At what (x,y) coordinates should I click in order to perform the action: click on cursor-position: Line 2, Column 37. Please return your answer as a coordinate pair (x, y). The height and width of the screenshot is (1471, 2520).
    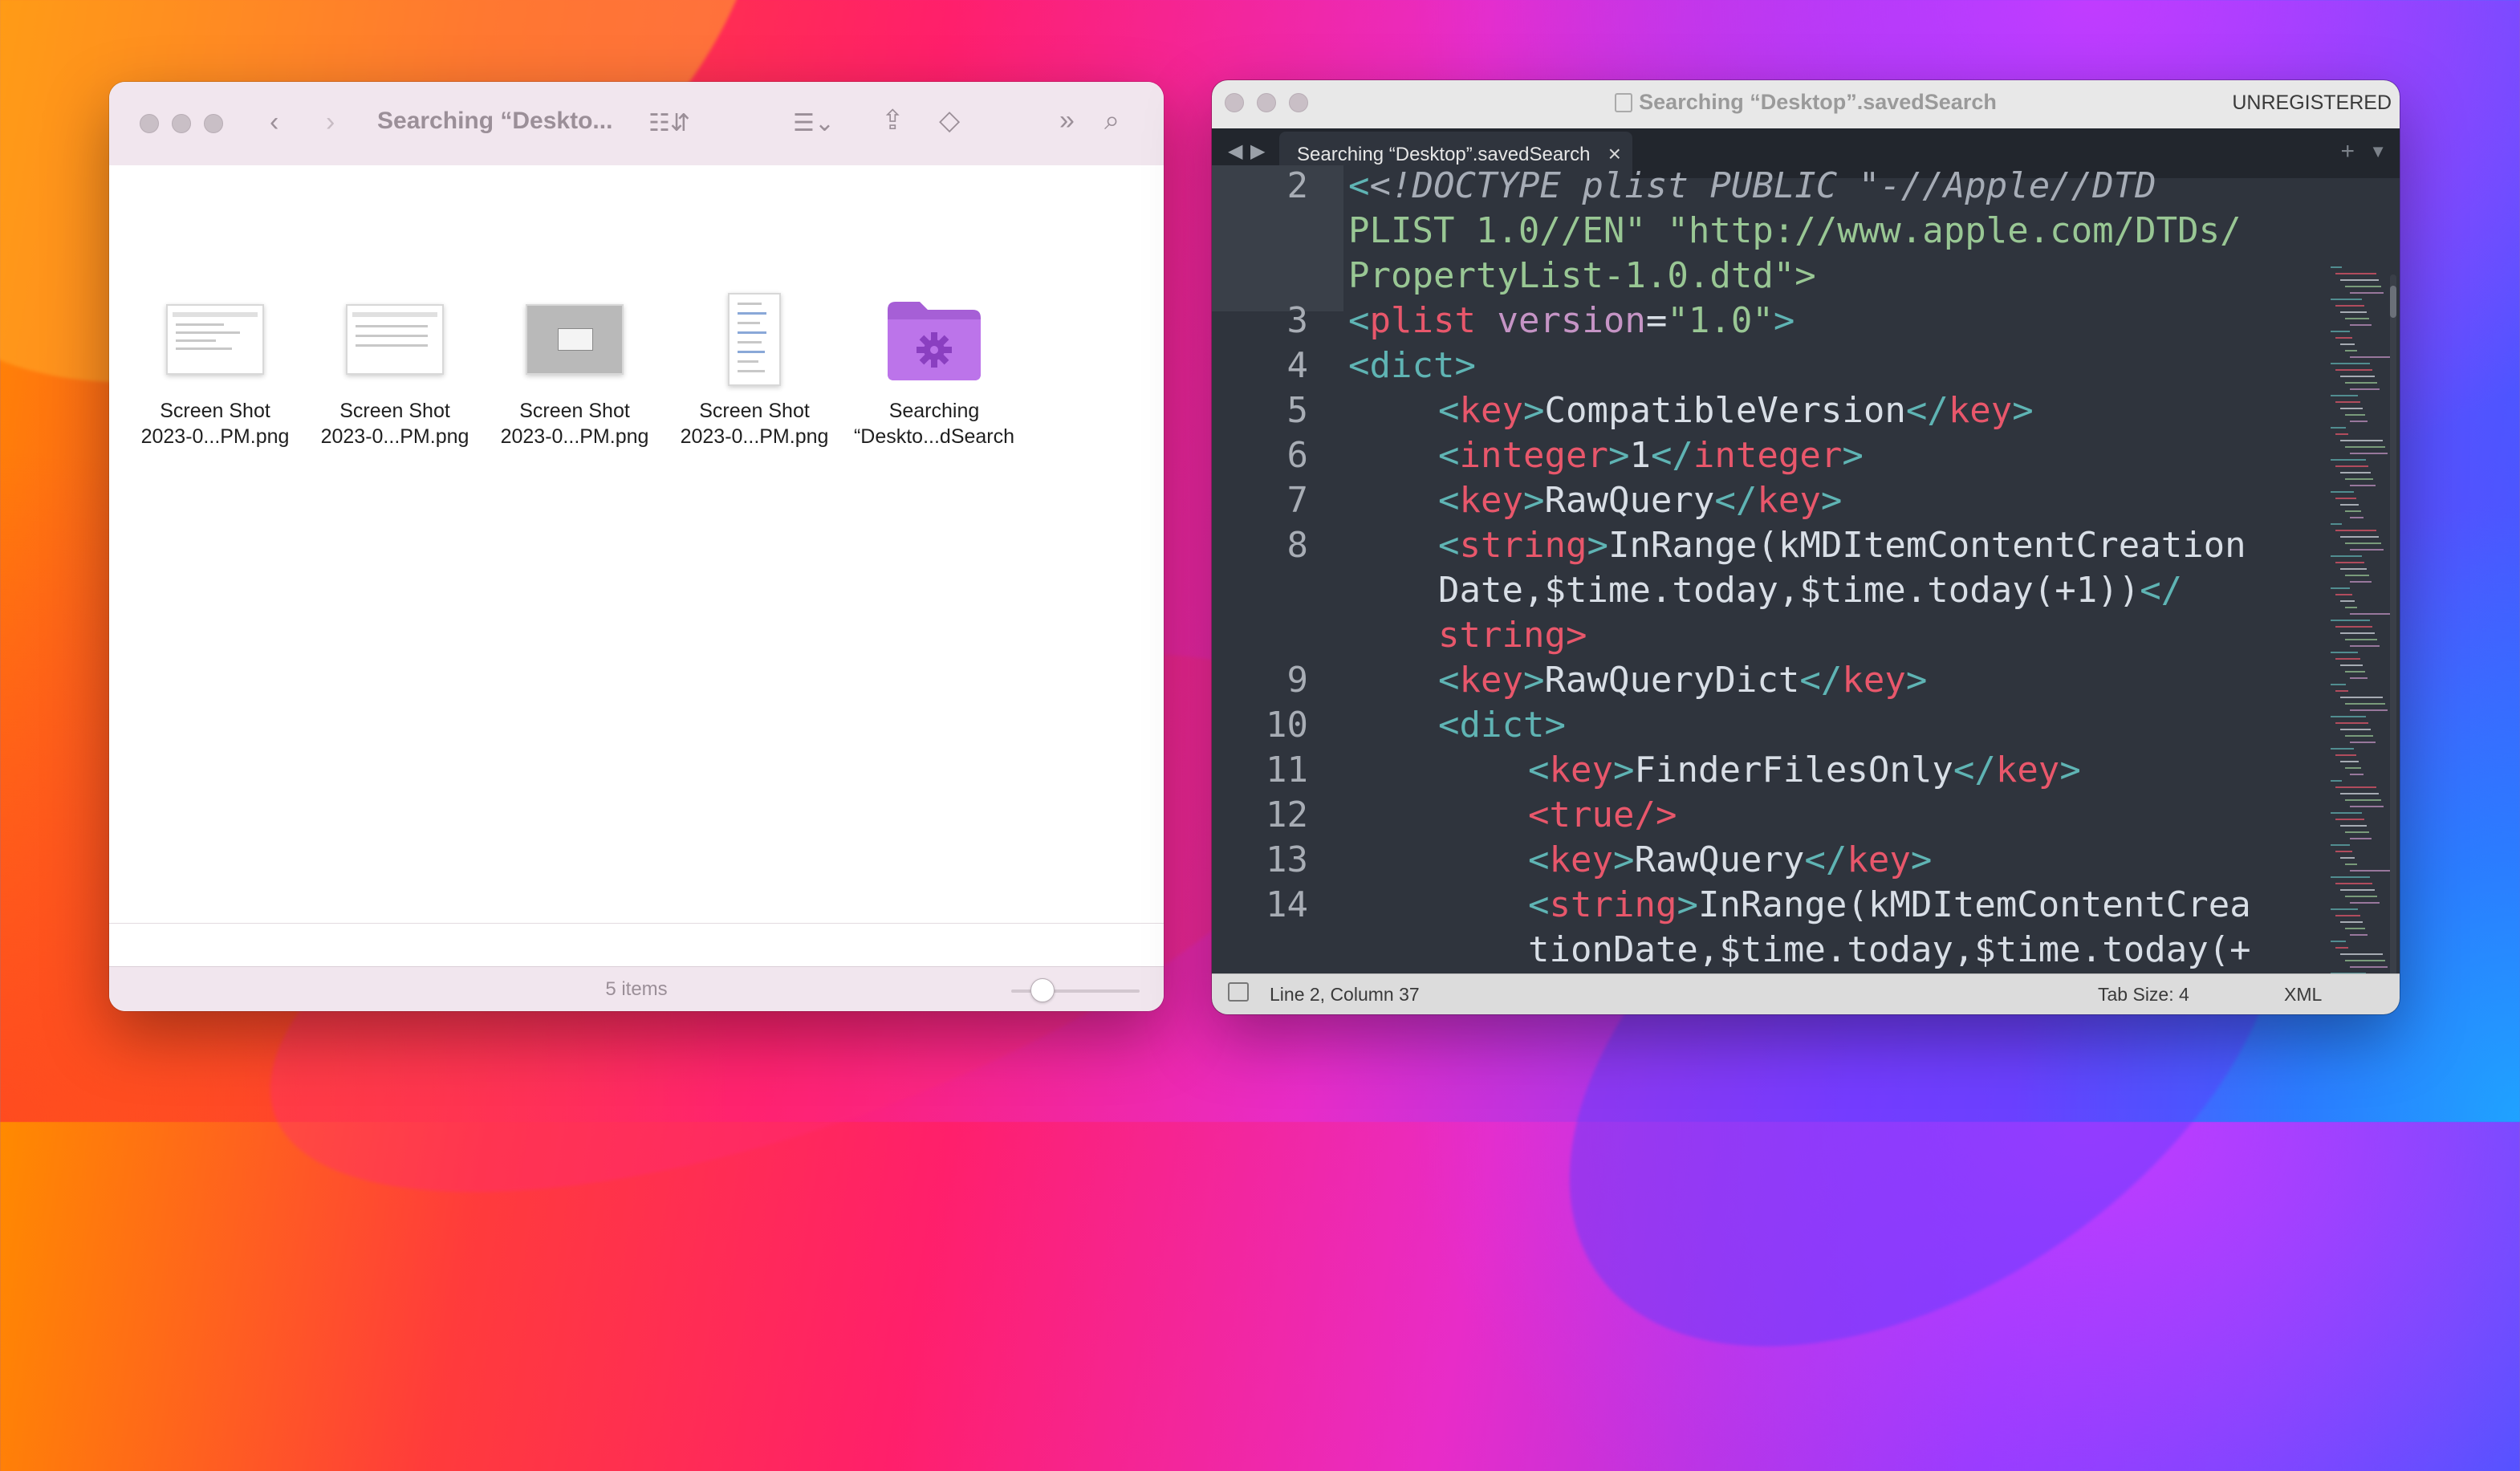
    Looking at the image, I should click on (1345, 994).